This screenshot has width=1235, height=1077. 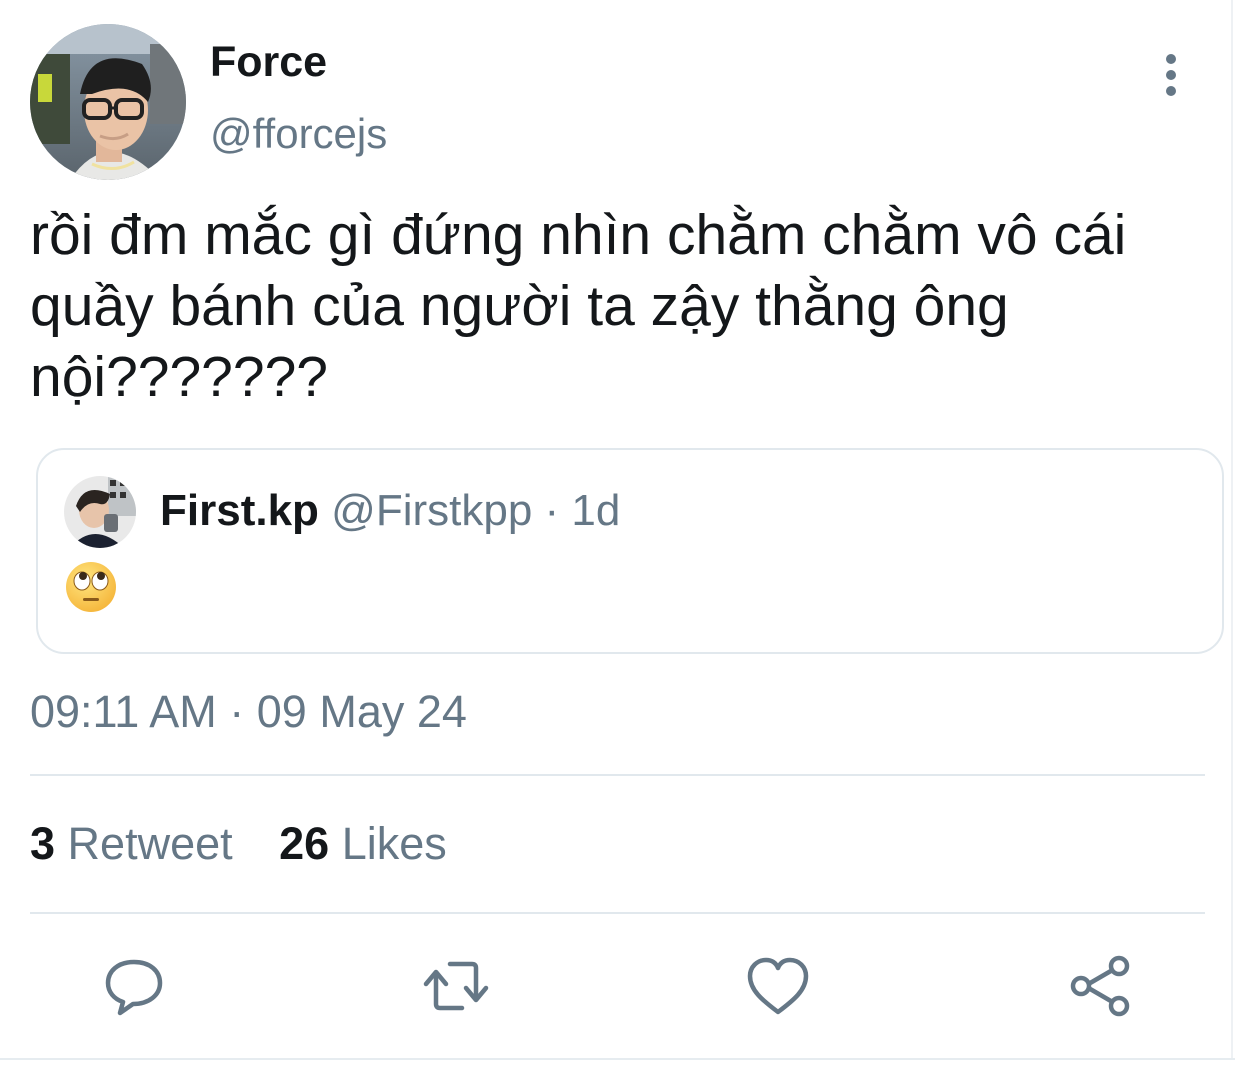 I want to click on share-icon, so click(x=1100, y=986).